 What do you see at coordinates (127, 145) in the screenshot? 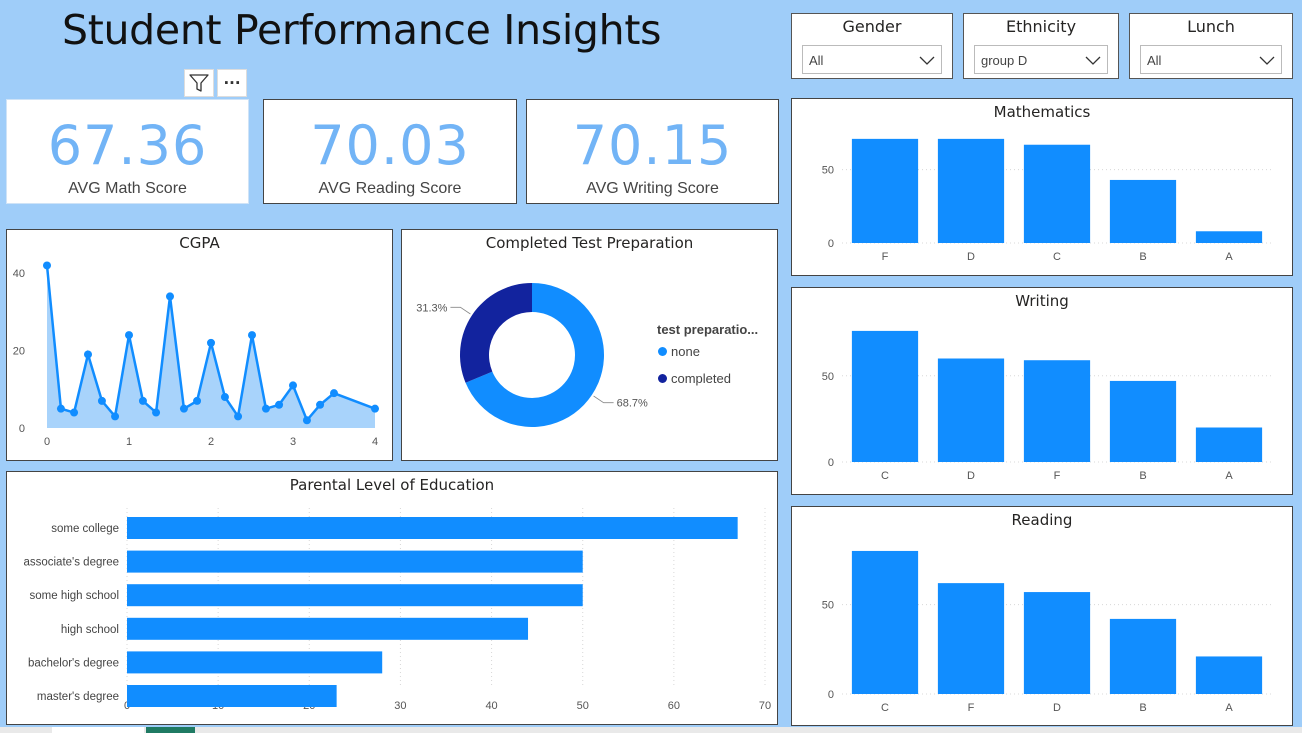
I see `kpi-value-math: 67.36` at bounding box center [127, 145].